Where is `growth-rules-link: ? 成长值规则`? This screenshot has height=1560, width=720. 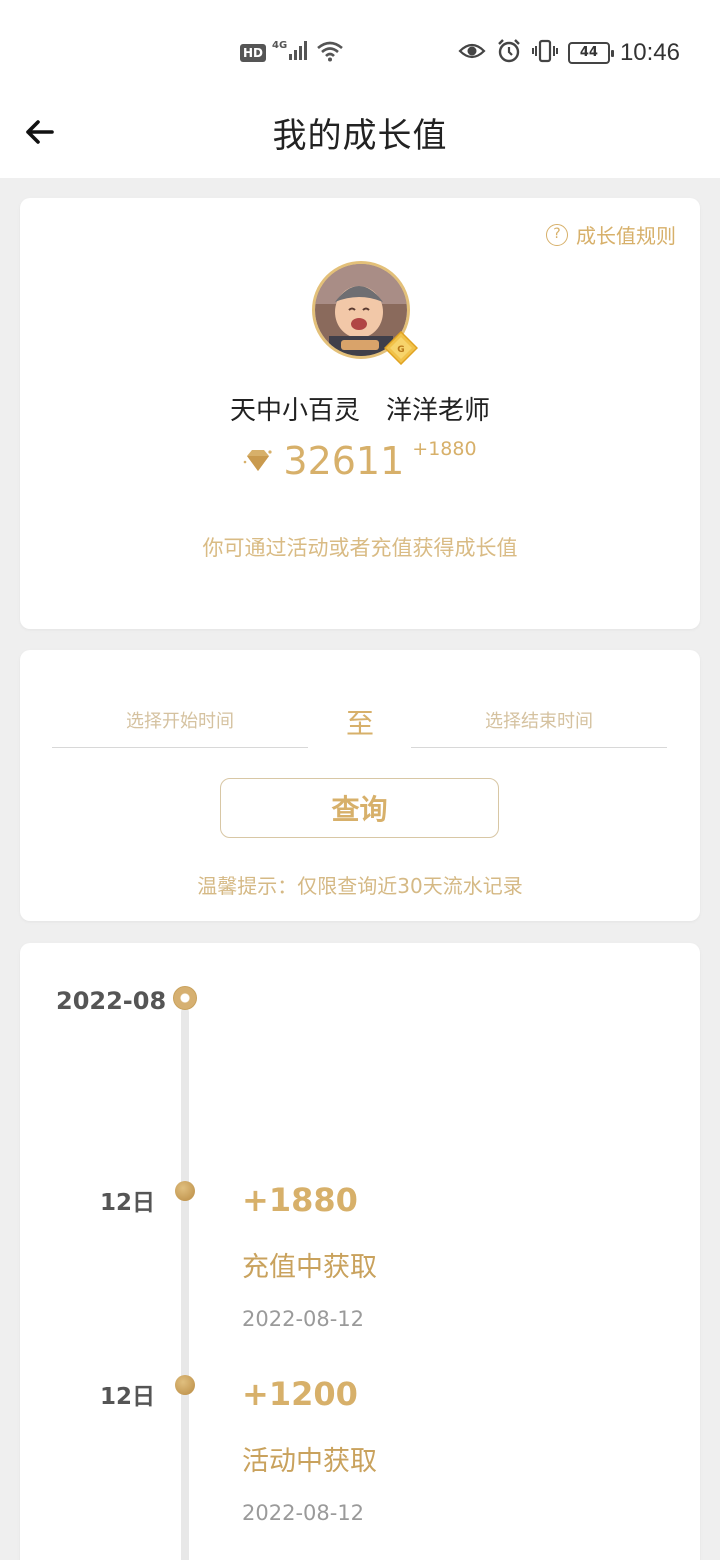
growth-rules-link: ? 成长值规则 is located at coordinates (611, 234).